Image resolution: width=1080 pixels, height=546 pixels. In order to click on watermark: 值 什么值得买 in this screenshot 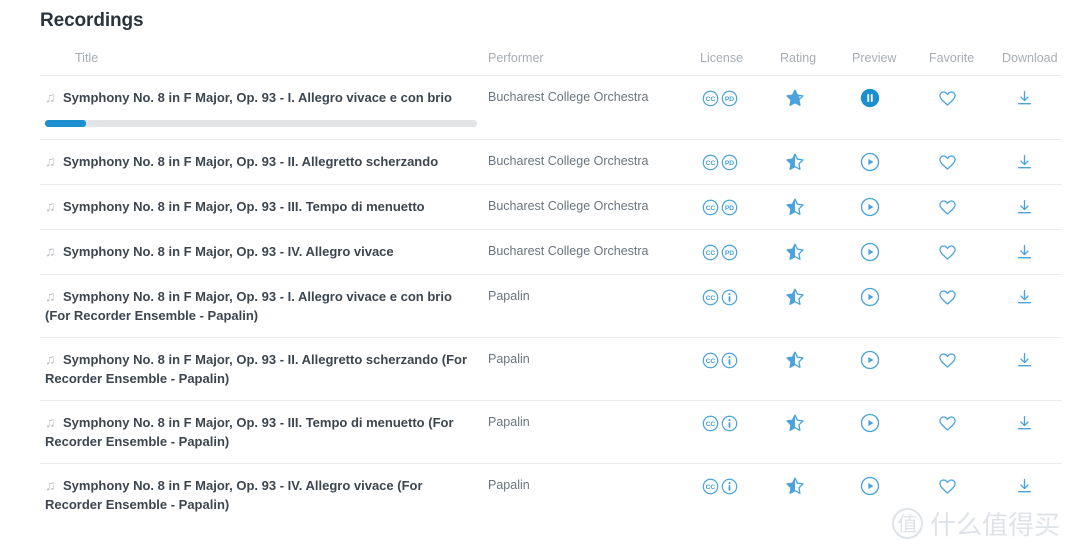, I will do `click(975, 523)`.